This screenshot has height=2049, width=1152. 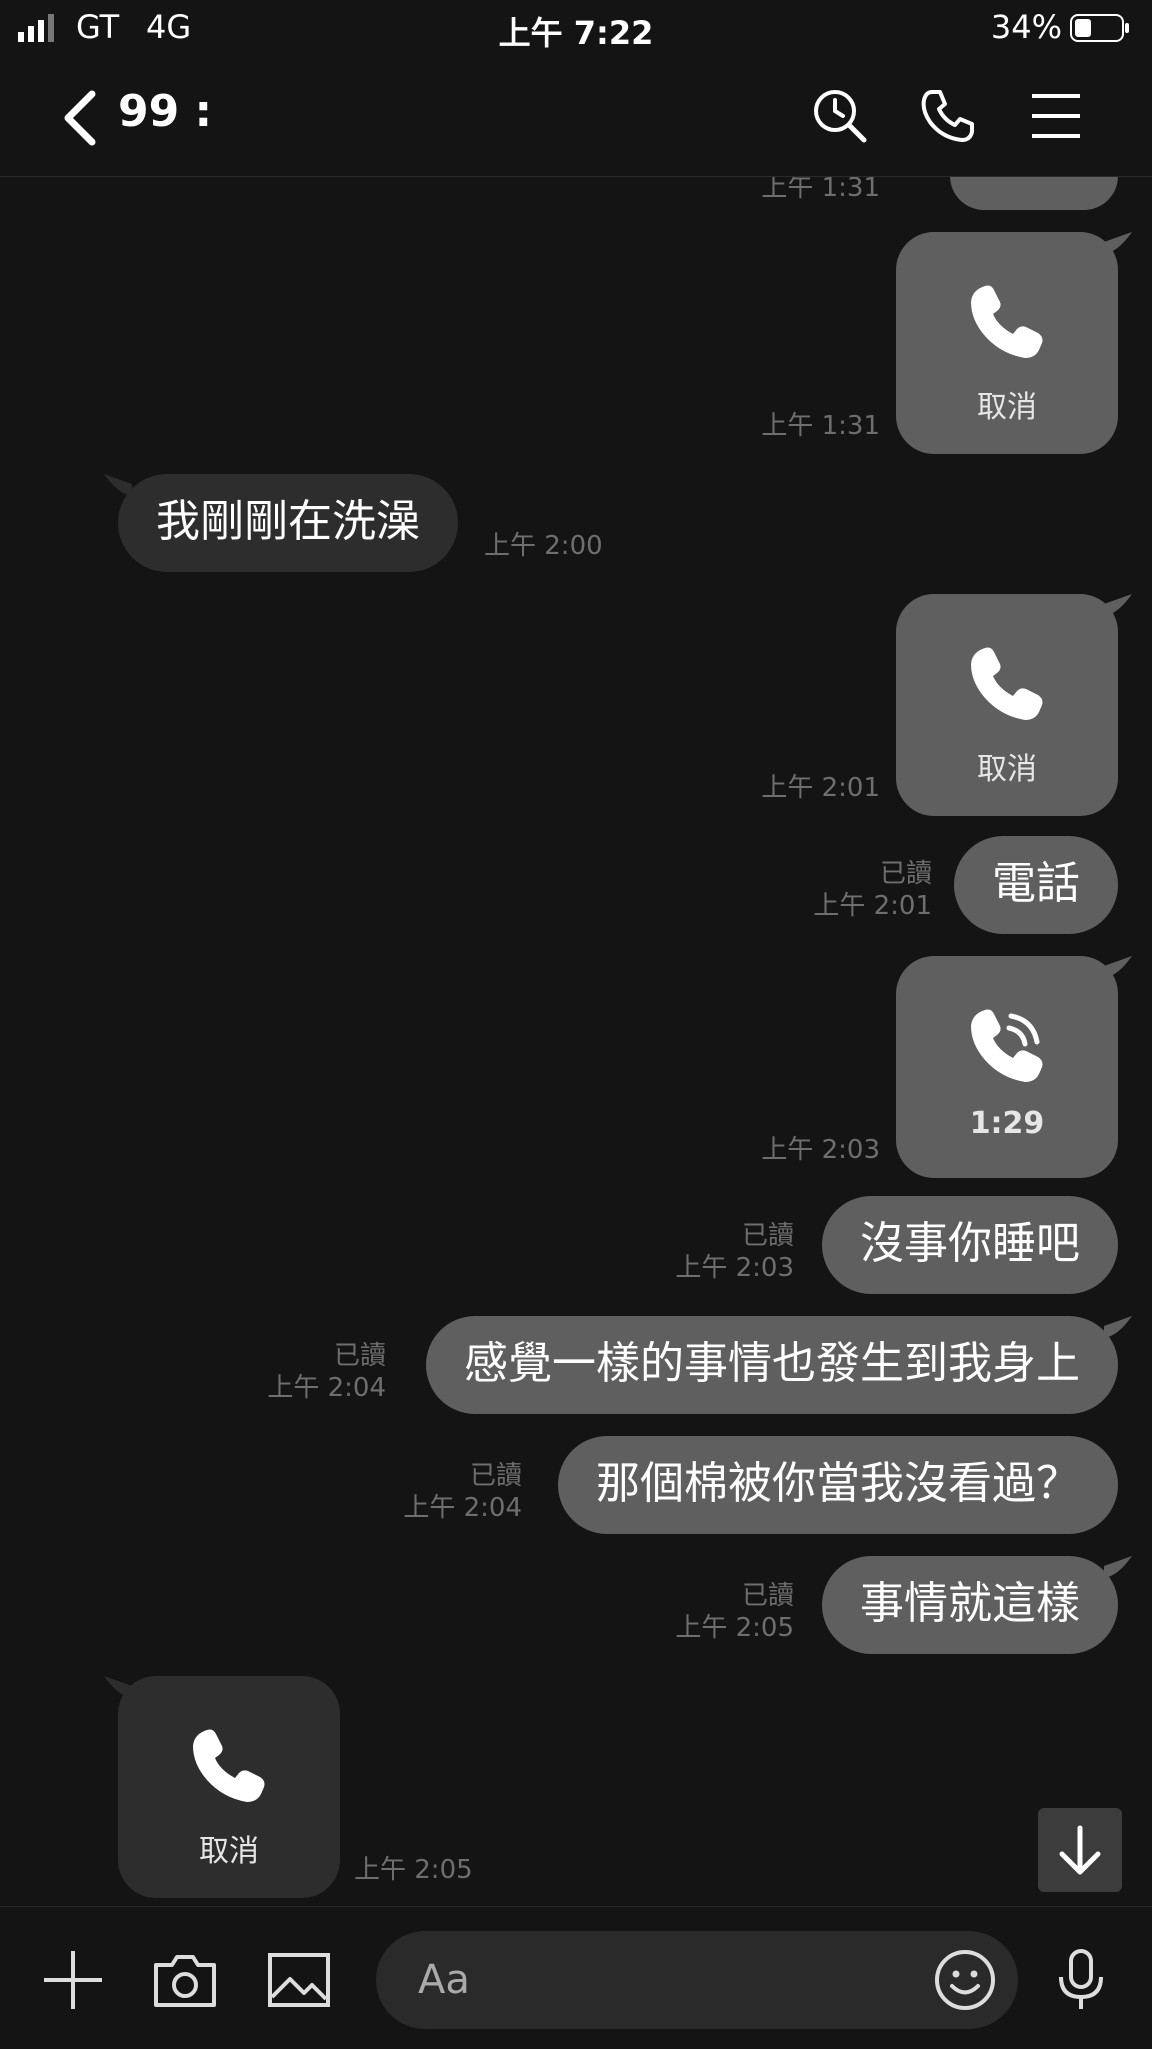 What do you see at coordinates (73, 1980) in the screenshot?
I see `plus-icon` at bounding box center [73, 1980].